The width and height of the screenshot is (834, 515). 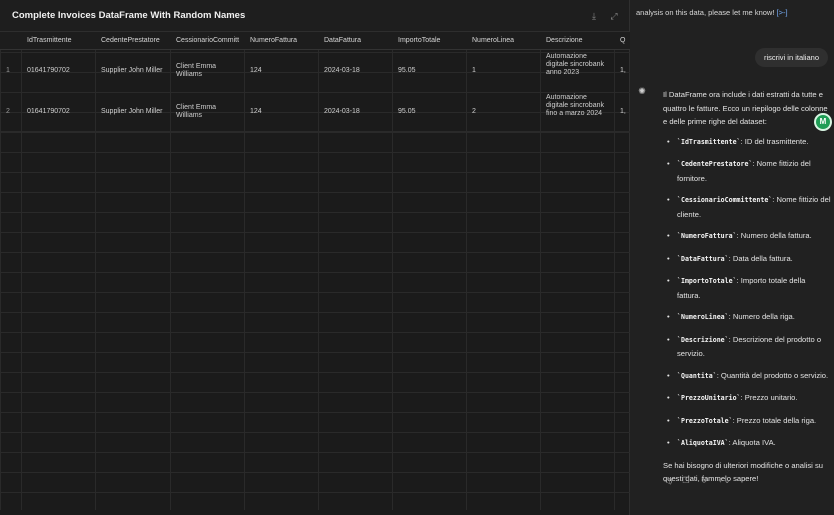 I want to click on list-item: `DataFattura`: Data della fattura., so click(x=748, y=259).